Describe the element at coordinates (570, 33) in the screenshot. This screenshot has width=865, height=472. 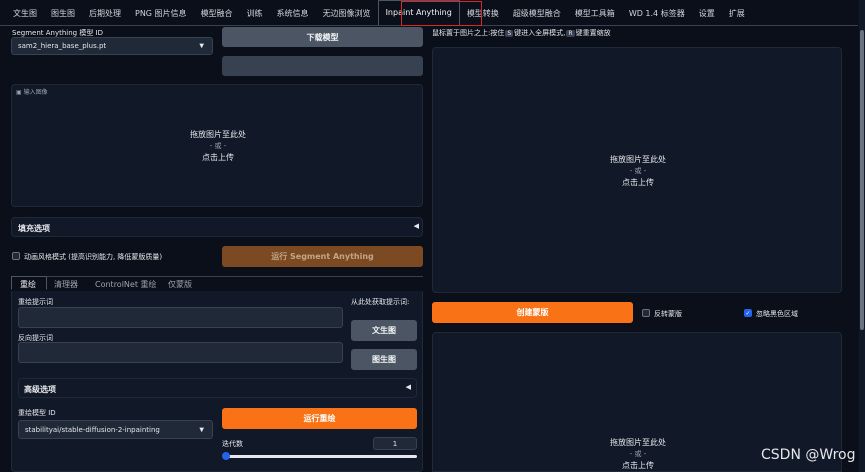
I see `hint-key-r: R` at that location.